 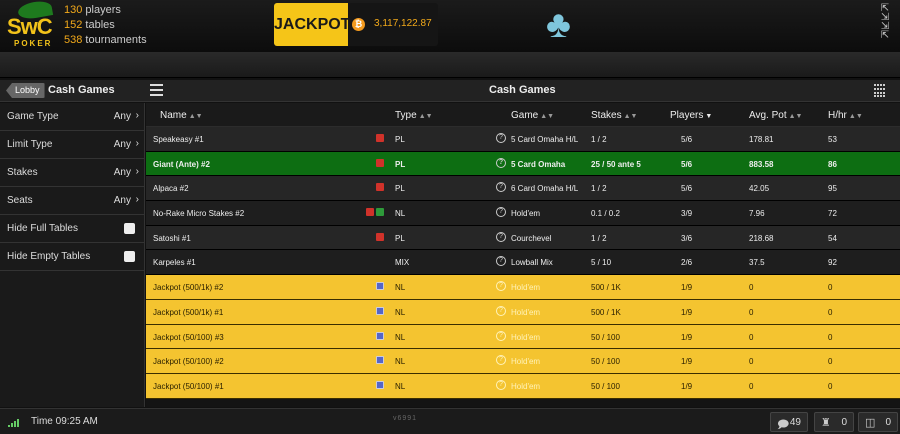 What do you see at coordinates (845, 115) in the screenshot?
I see `column-header-hands-per-hour: H/hr ▲▼` at bounding box center [845, 115].